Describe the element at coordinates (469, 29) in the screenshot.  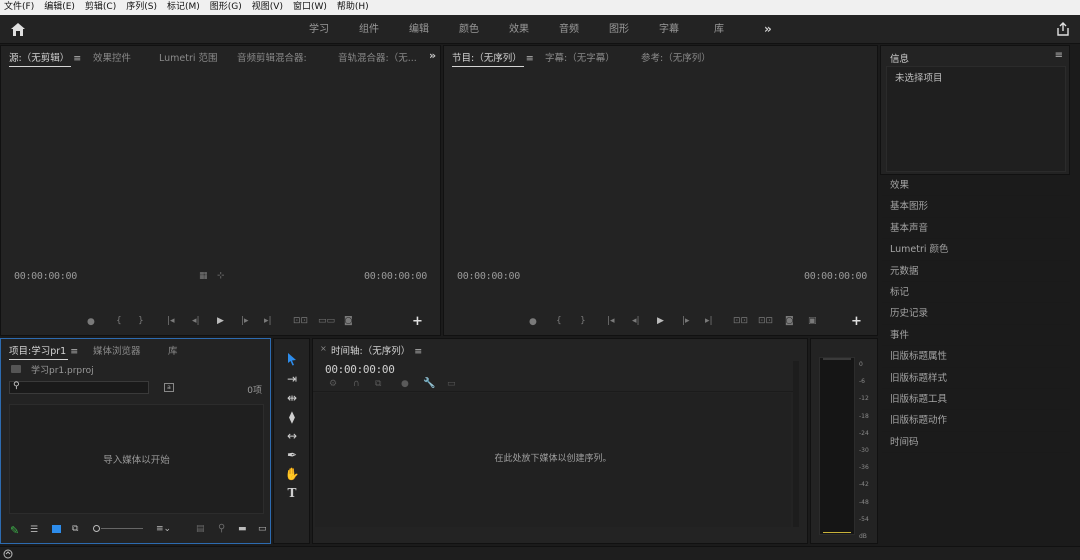
I see `workspace-tab: 颜色` at that location.